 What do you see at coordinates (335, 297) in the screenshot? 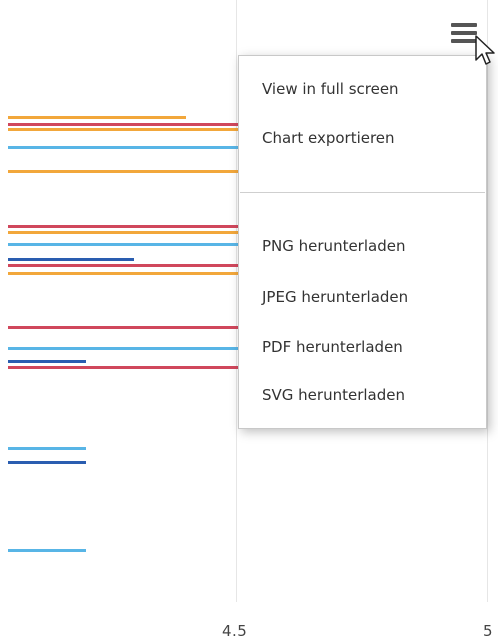
I see `menu-item-jpeg-download: JPEG herunterladen` at bounding box center [335, 297].